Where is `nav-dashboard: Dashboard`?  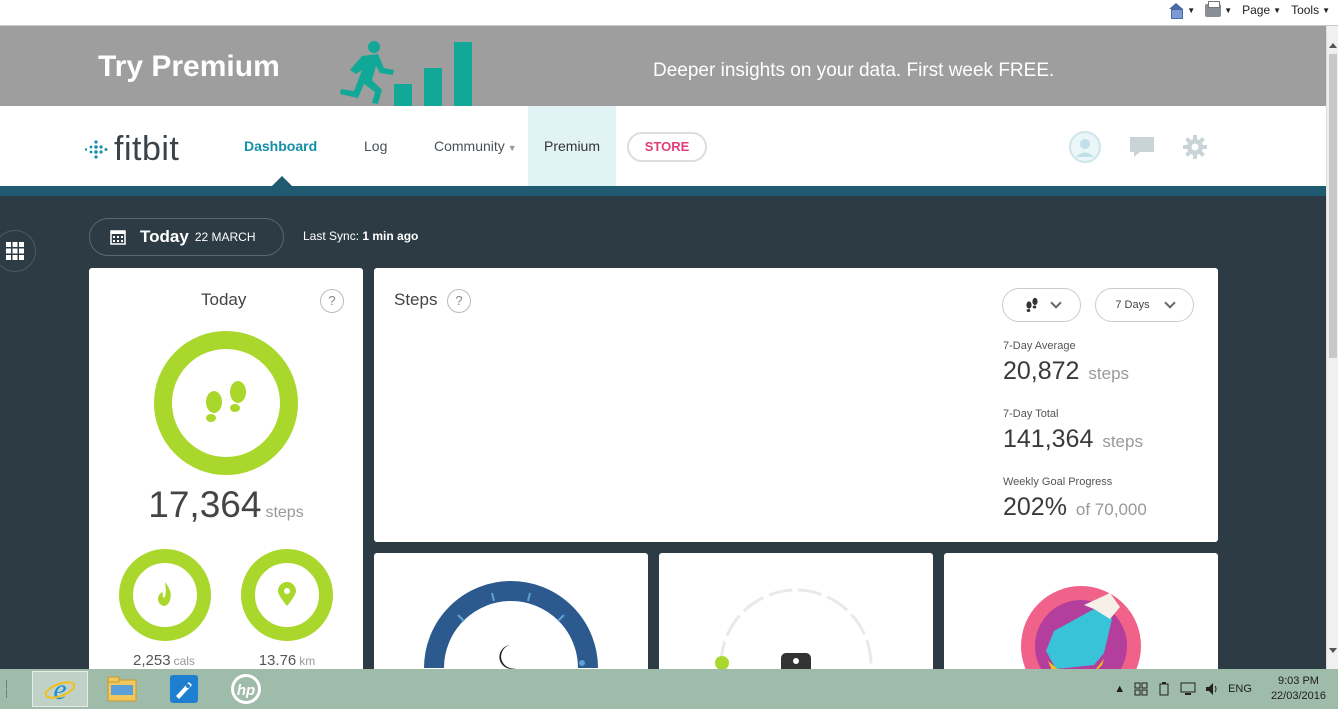
nav-dashboard: Dashboard is located at coordinates (280, 146).